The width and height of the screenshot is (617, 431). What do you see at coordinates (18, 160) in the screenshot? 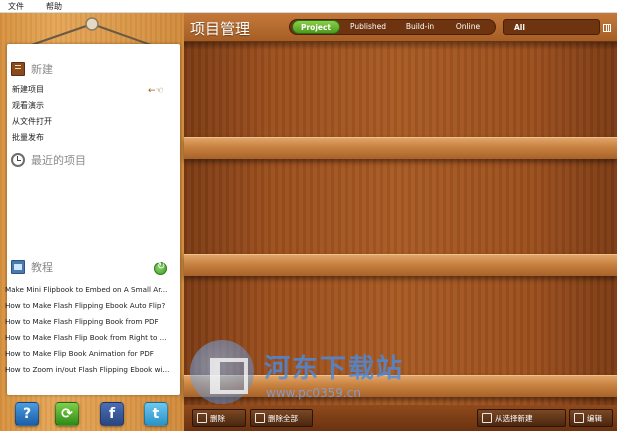
I see `clock-icon` at bounding box center [18, 160].